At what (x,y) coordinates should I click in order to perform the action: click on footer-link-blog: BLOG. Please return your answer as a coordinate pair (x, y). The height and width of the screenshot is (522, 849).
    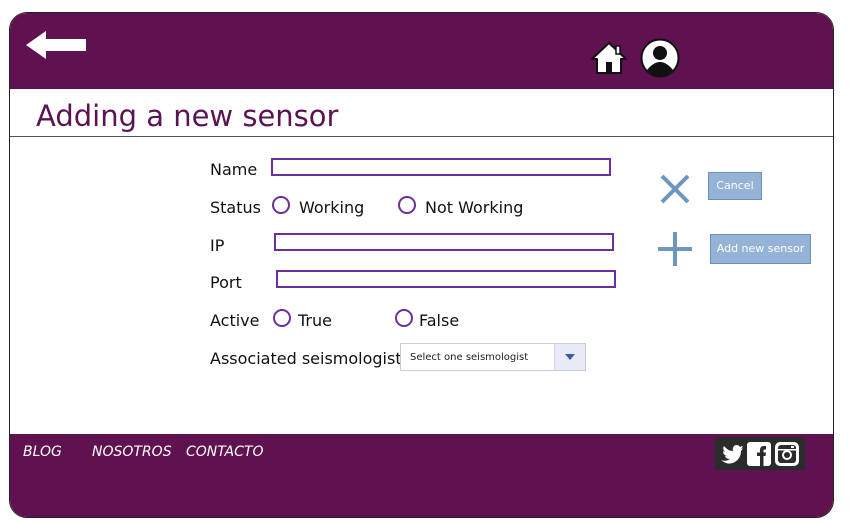
    Looking at the image, I should click on (42, 452).